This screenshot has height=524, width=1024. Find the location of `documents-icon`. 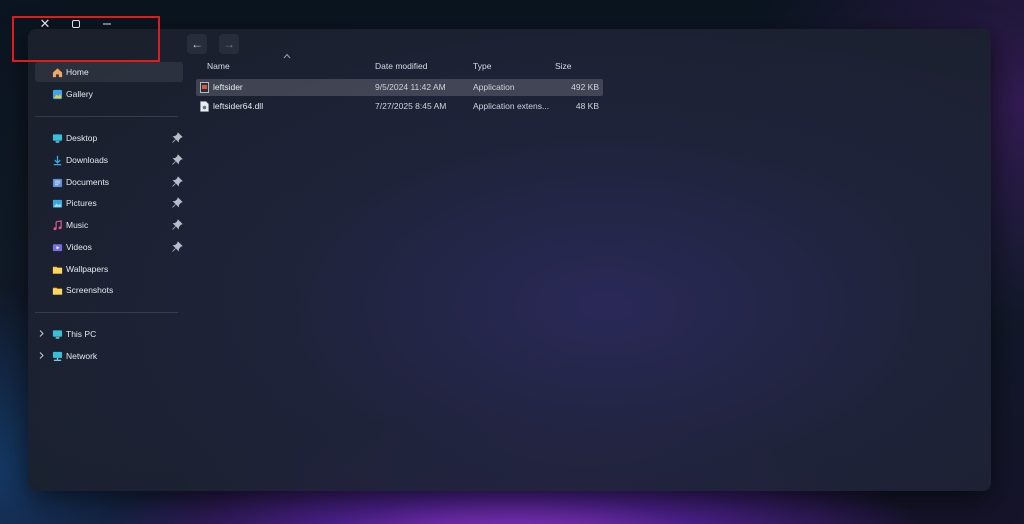

documents-icon is located at coordinates (57, 182).